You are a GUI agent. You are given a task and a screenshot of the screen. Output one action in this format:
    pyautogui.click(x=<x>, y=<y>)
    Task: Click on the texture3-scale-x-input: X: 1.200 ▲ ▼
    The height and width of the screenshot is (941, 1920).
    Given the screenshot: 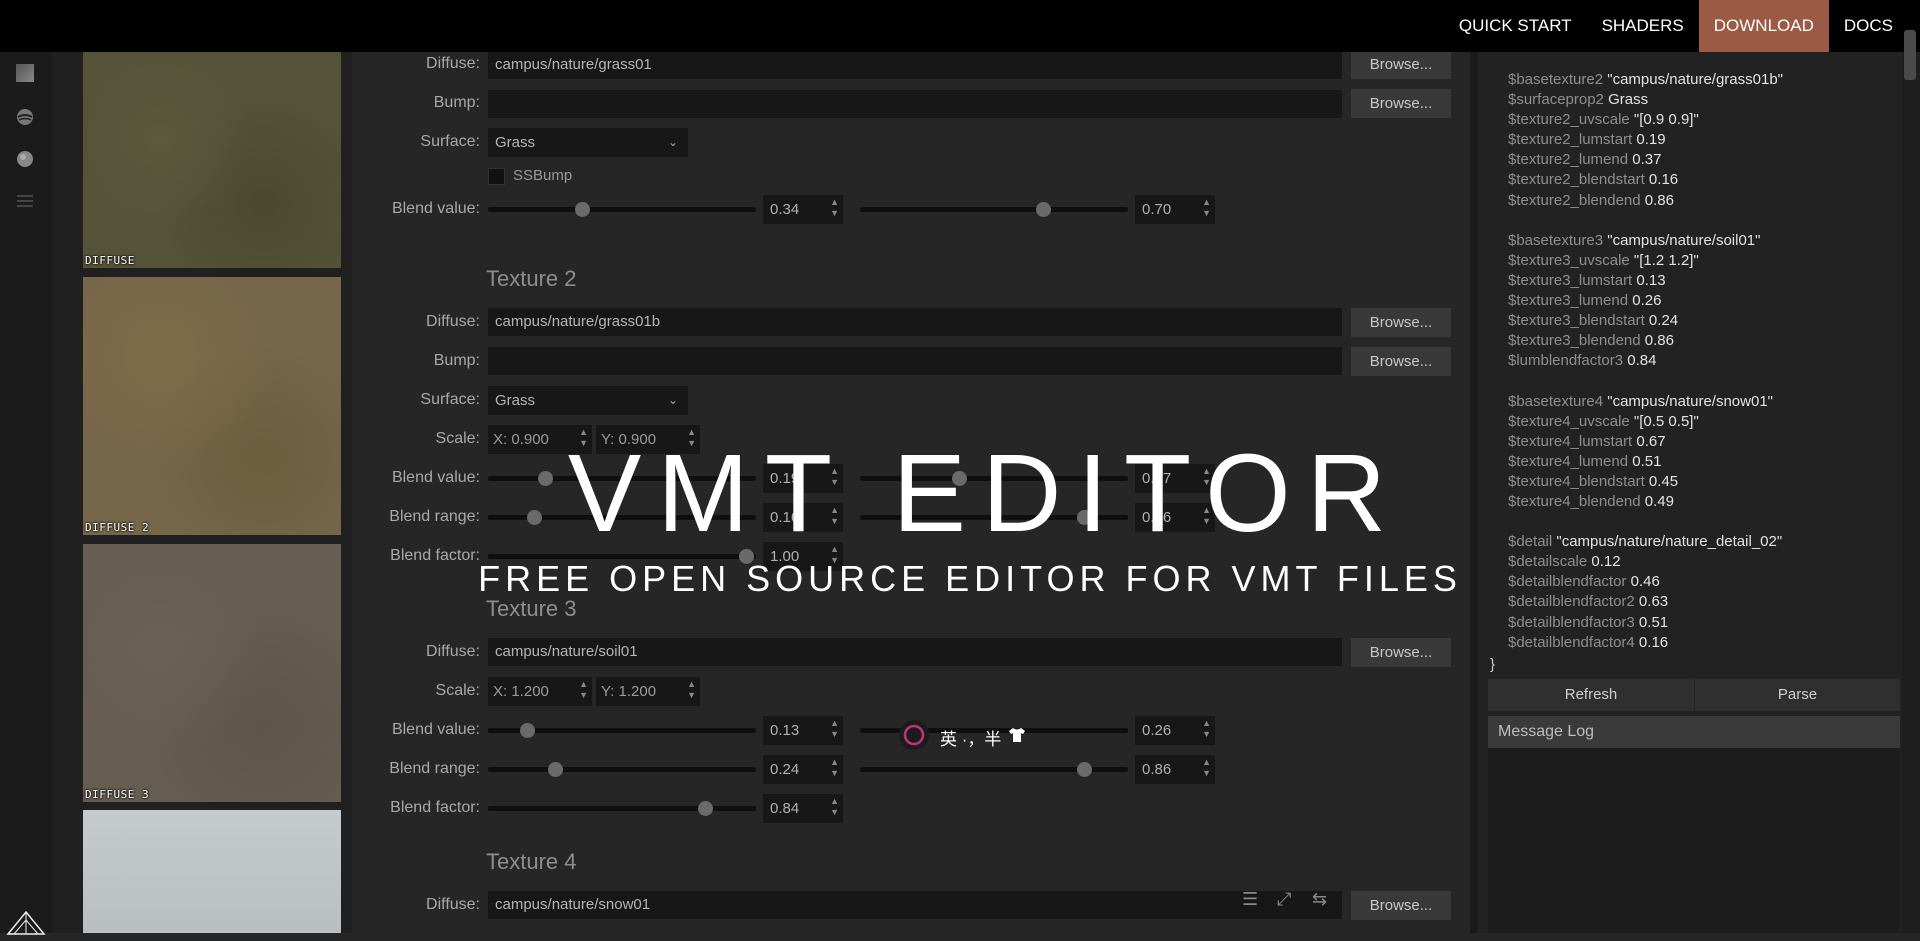 What is the action you would take?
    pyautogui.click(x=540, y=691)
    